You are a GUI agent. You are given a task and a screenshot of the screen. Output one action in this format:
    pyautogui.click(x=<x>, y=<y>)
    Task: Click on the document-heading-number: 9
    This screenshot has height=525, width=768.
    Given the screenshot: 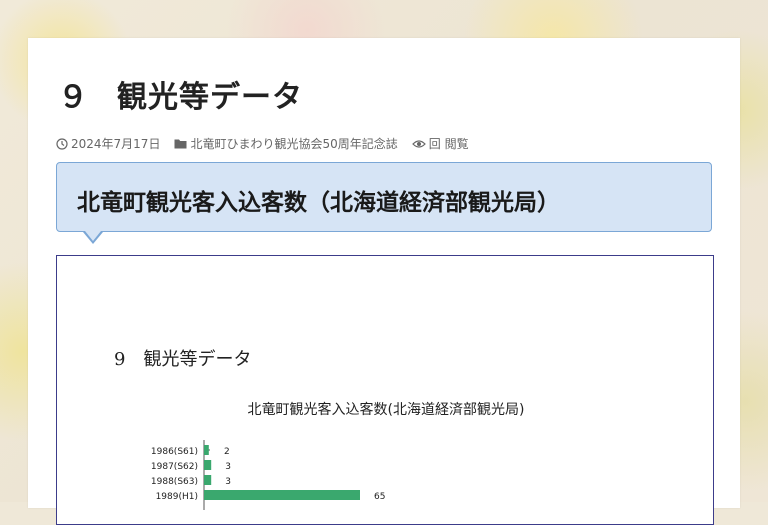 What is the action you would take?
    pyautogui.click(x=120, y=359)
    